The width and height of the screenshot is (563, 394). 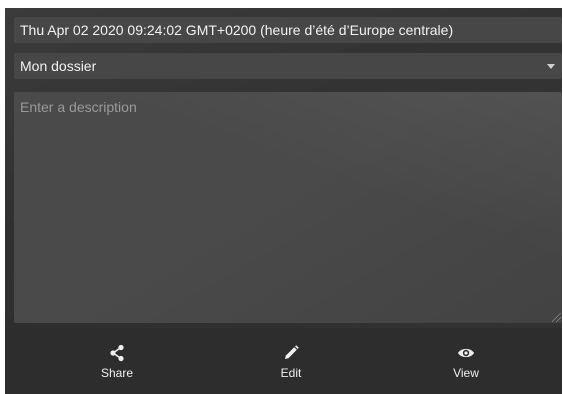 What do you see at coordinates (78, 107) in the screenshot?
I see `description-placeholder: Enter a description` at bounding box center [78, 107].